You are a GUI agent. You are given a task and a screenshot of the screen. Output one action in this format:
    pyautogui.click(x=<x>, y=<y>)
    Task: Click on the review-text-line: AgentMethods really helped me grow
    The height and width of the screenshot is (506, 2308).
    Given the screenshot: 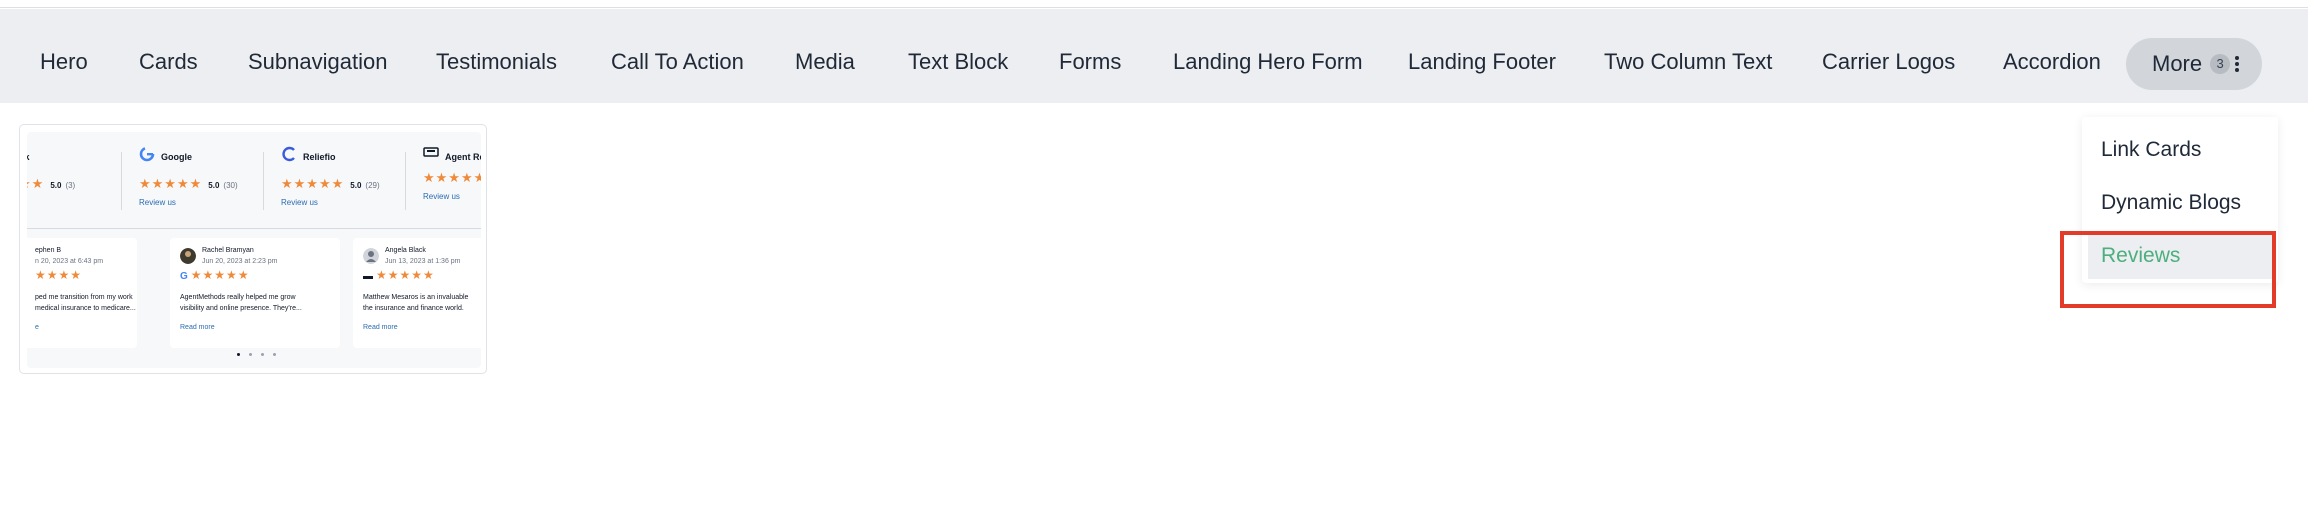 What is the action you would take?
    pyautogui.click(x=238, y=297)
    